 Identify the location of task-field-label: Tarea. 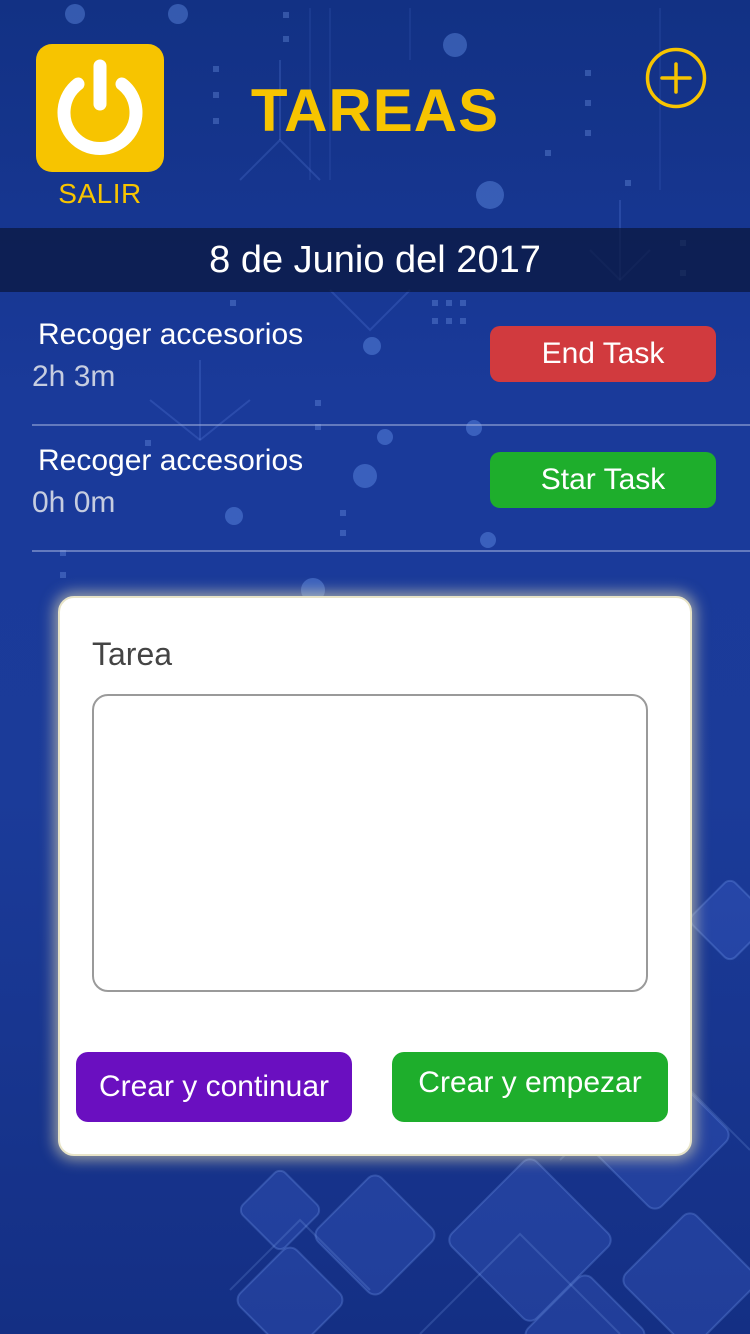
(132, 654).